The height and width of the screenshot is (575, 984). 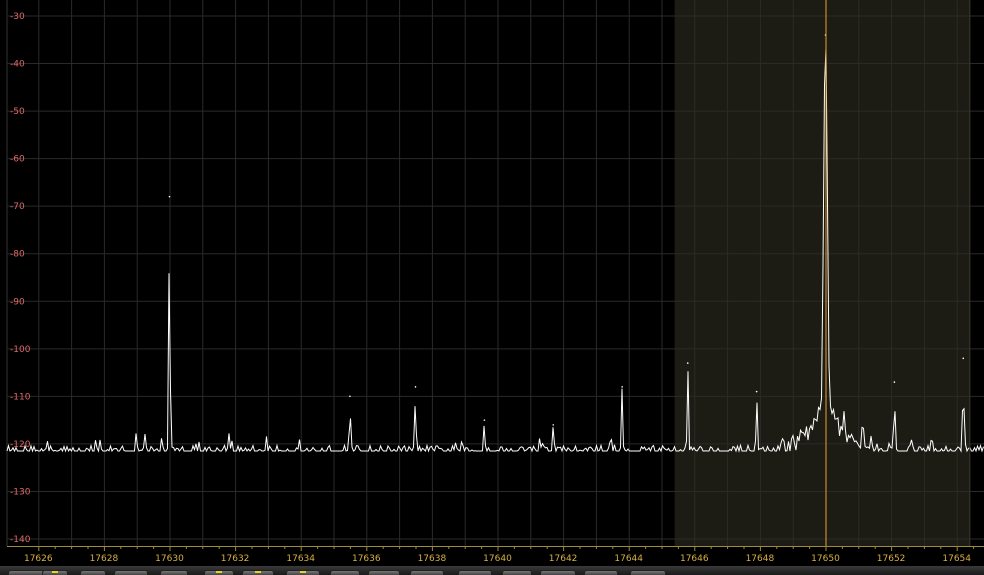 What do you see at coordinates (235, 559) in the screenshot?
I see `x-tick-label: 17632` at bounding box center [235, 559].